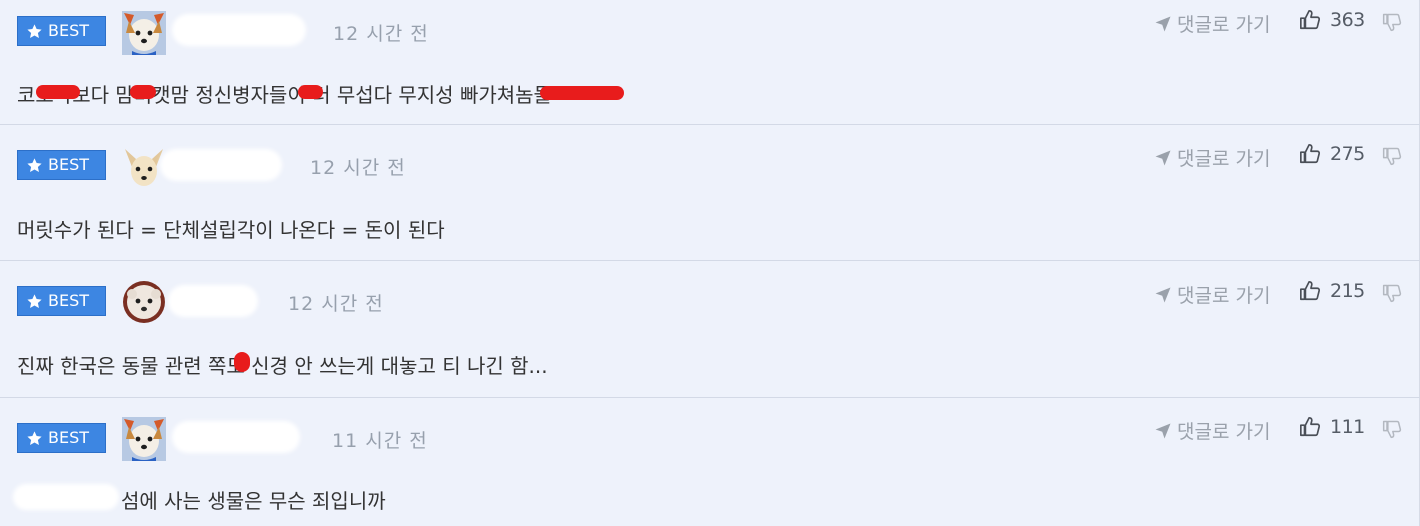  I want to click on comment-time: 11 시간 전, so click(380, 441).